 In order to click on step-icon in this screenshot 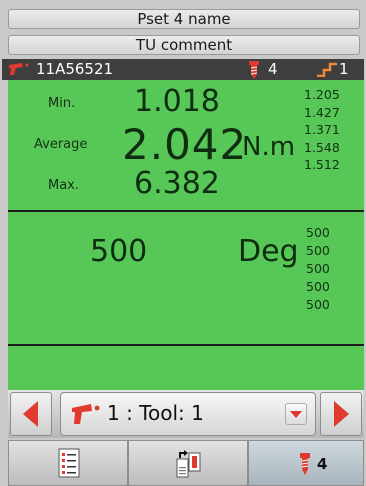, I will do `click(327, 71)`.